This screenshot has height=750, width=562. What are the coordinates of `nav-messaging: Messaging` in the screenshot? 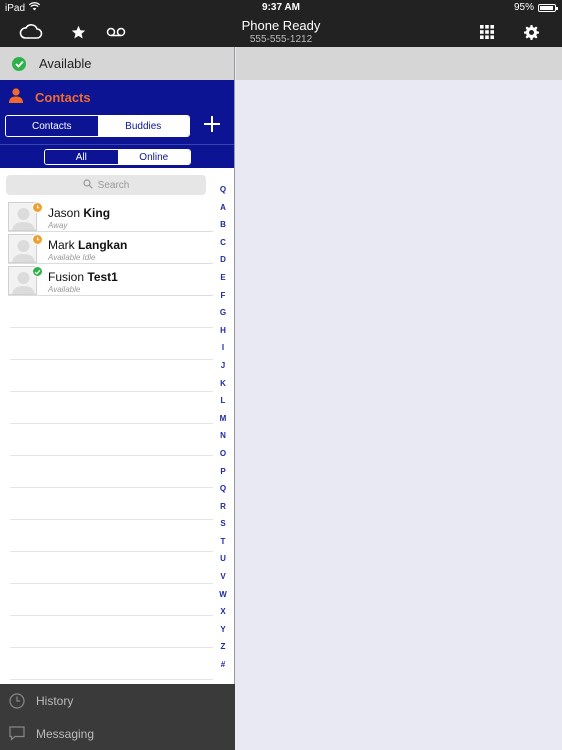 It's located at (117, 733).